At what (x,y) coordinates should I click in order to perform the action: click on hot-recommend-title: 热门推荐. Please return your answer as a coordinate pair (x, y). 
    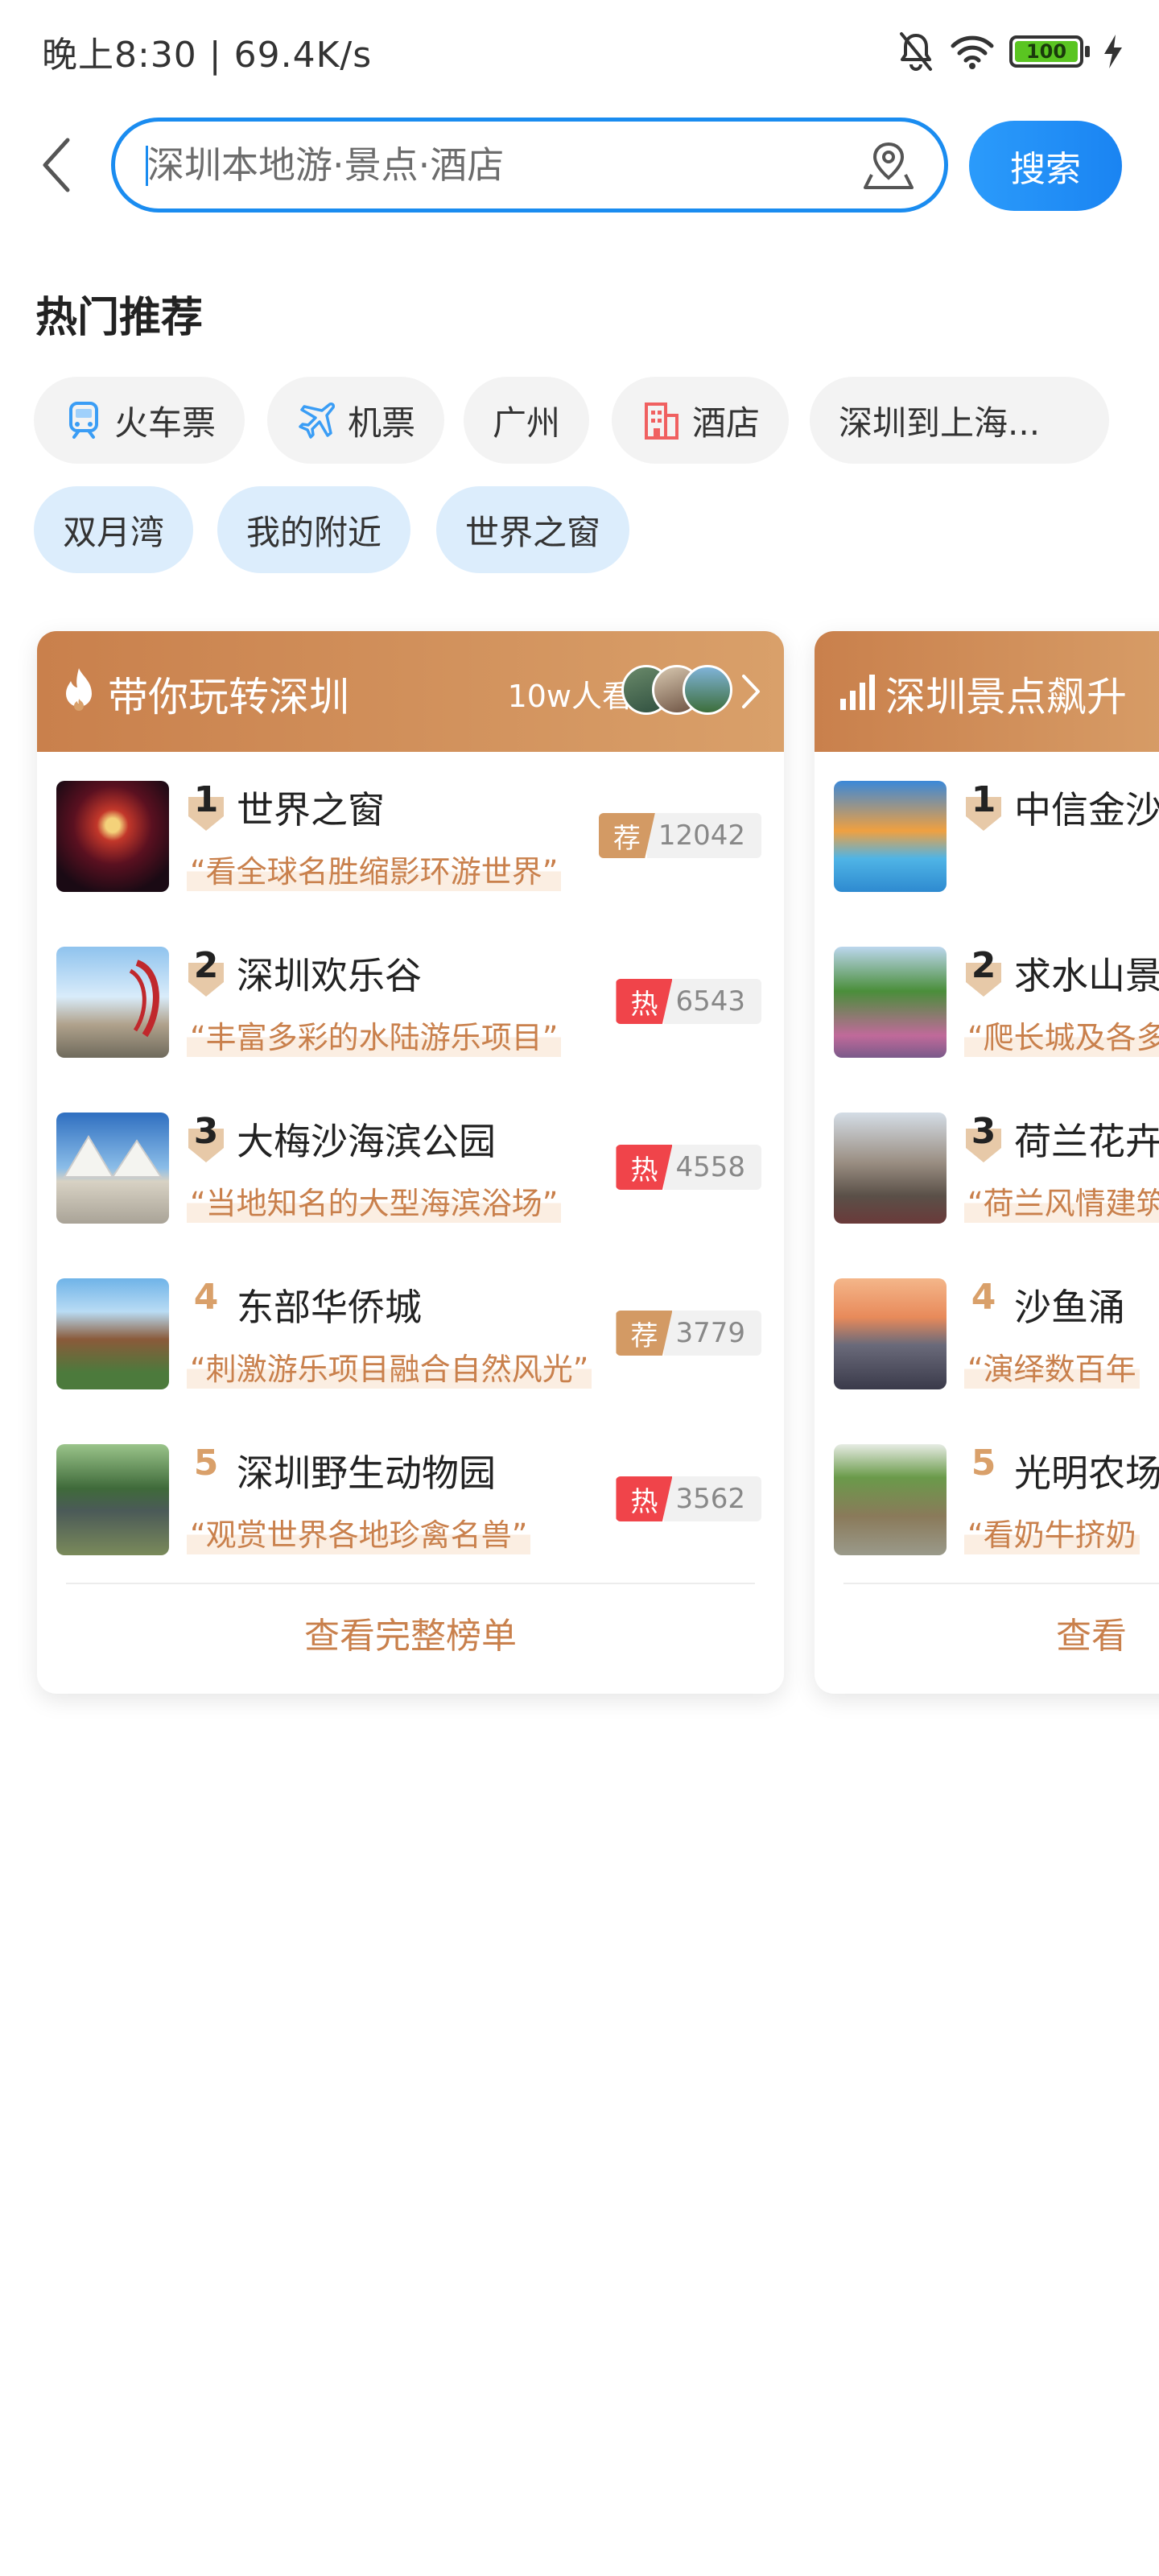
    Looking at the image, I should click on (119, 318).